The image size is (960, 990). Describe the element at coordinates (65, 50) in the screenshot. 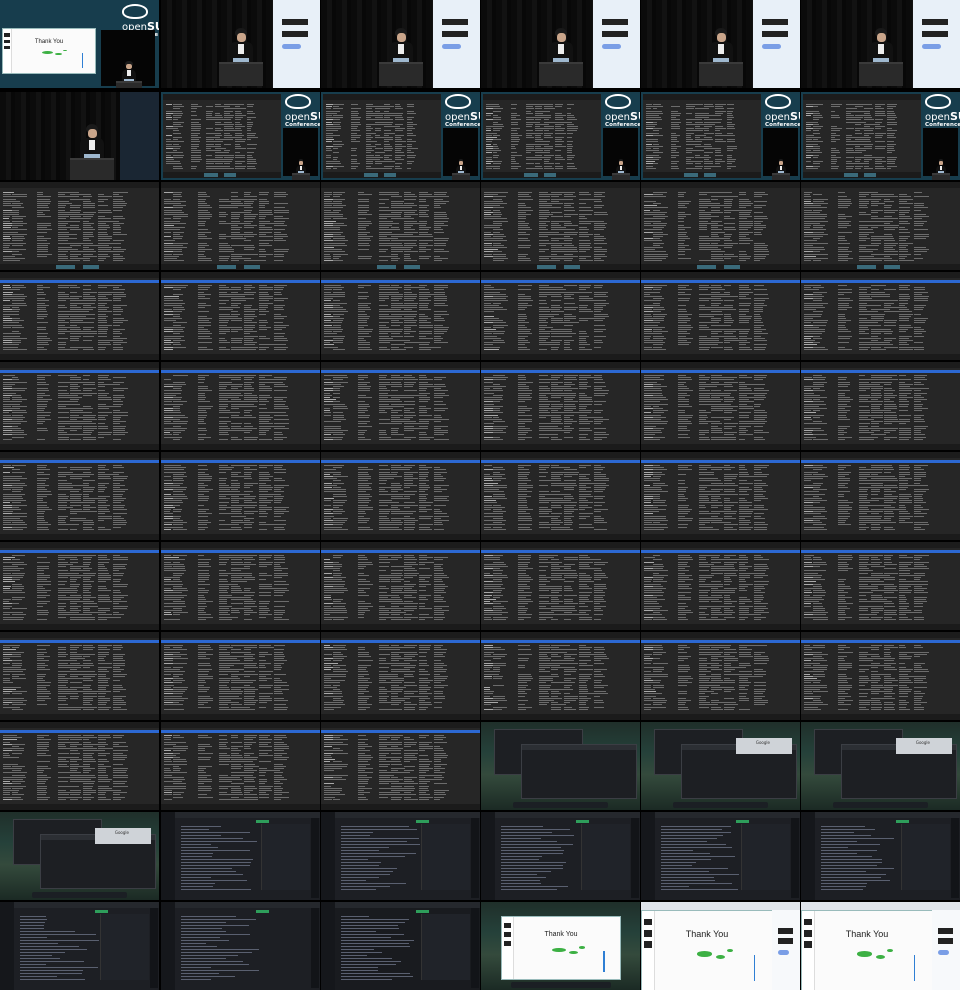

I see `slide-blob` at that location.